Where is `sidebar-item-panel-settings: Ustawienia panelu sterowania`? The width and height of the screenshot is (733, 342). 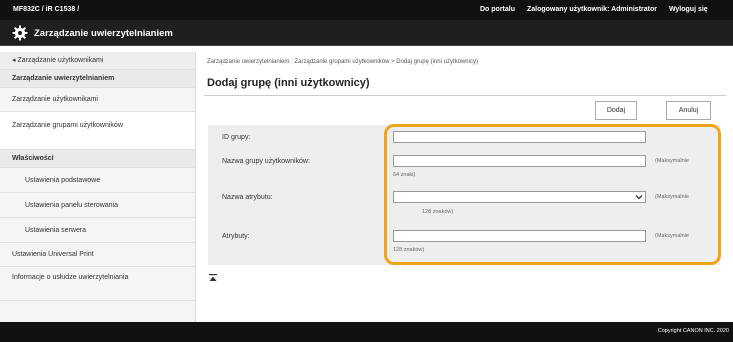
sidebar-item-panel-settings: Ustawienia panelu sterowania is located at coordinates (97, 205).